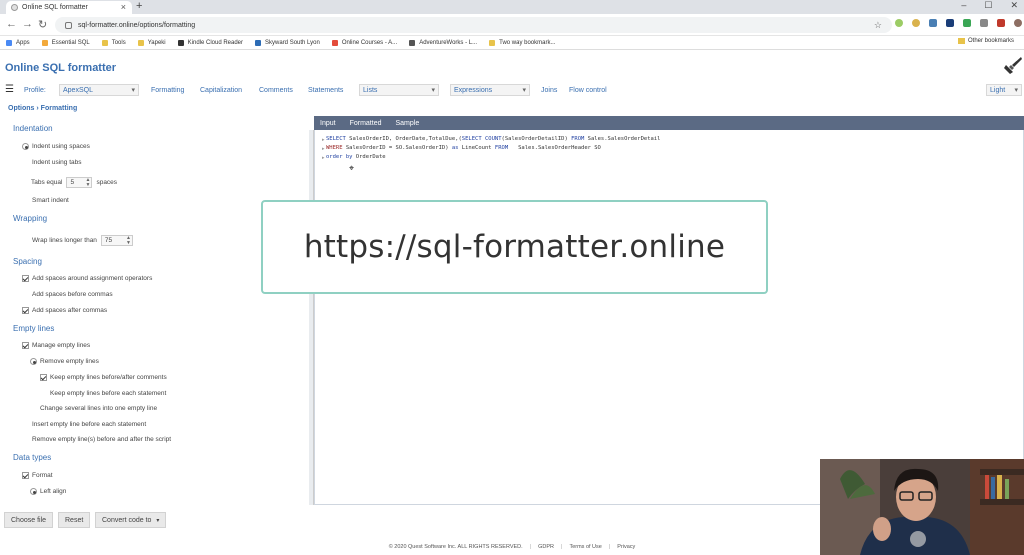  What do you see at coordinates (549, 90) in the screenshot?
I see `menu-joins: Joins` at bounding box center [549, 90].